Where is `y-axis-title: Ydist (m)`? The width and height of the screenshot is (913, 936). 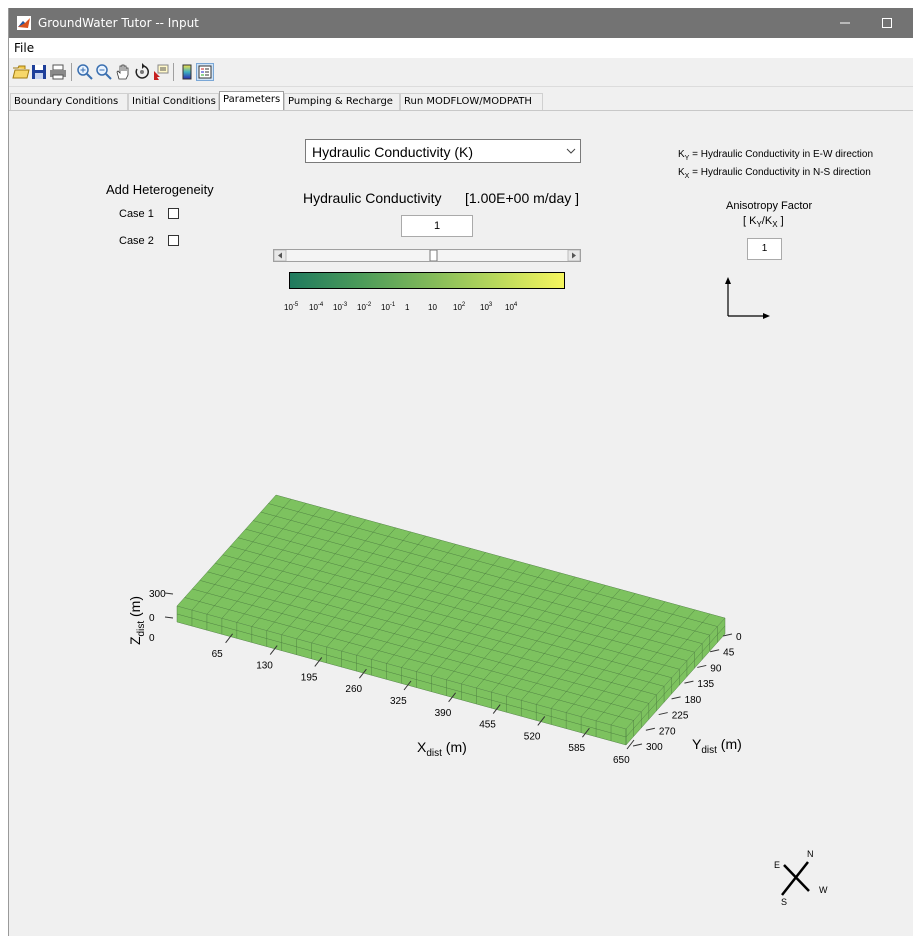
y-axis-title: Ydist (m) is located at coordinates (717, 746).